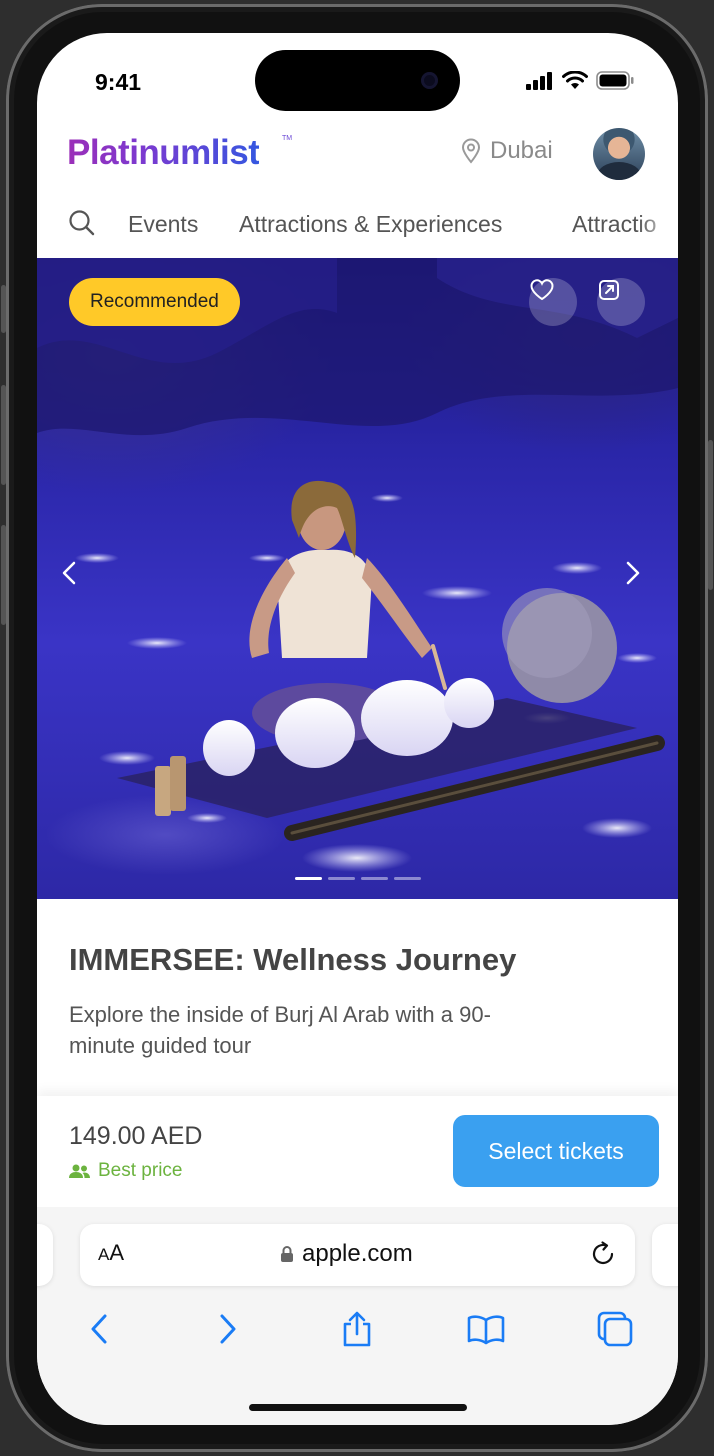 The image size is (714, 1456). What do you see at coordinates (154, 302) in the screenshot?
I see `recommended-badge: Recommended` at bounding box center [154, 302].